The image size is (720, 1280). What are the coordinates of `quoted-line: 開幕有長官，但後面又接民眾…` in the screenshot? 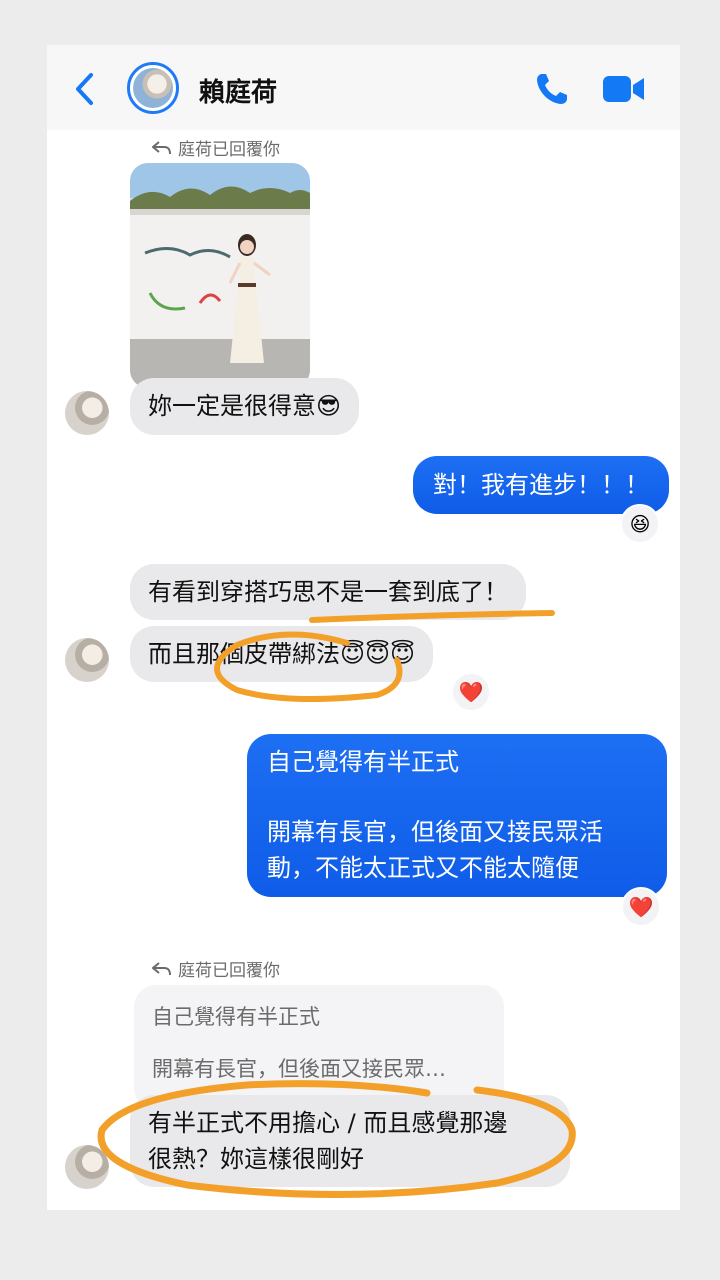 It's located at (299, 1069).